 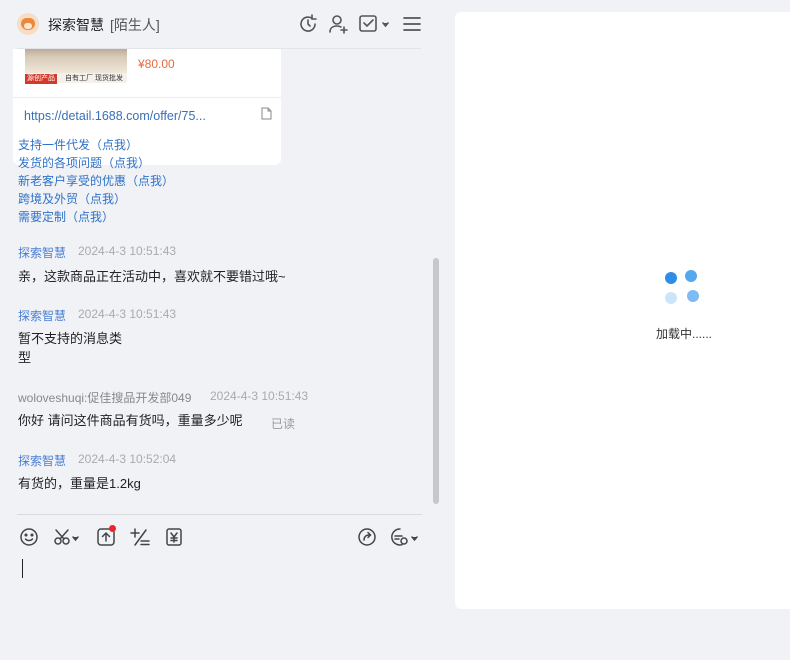 I want to click on menu-icon, so click(x=412, y=24).